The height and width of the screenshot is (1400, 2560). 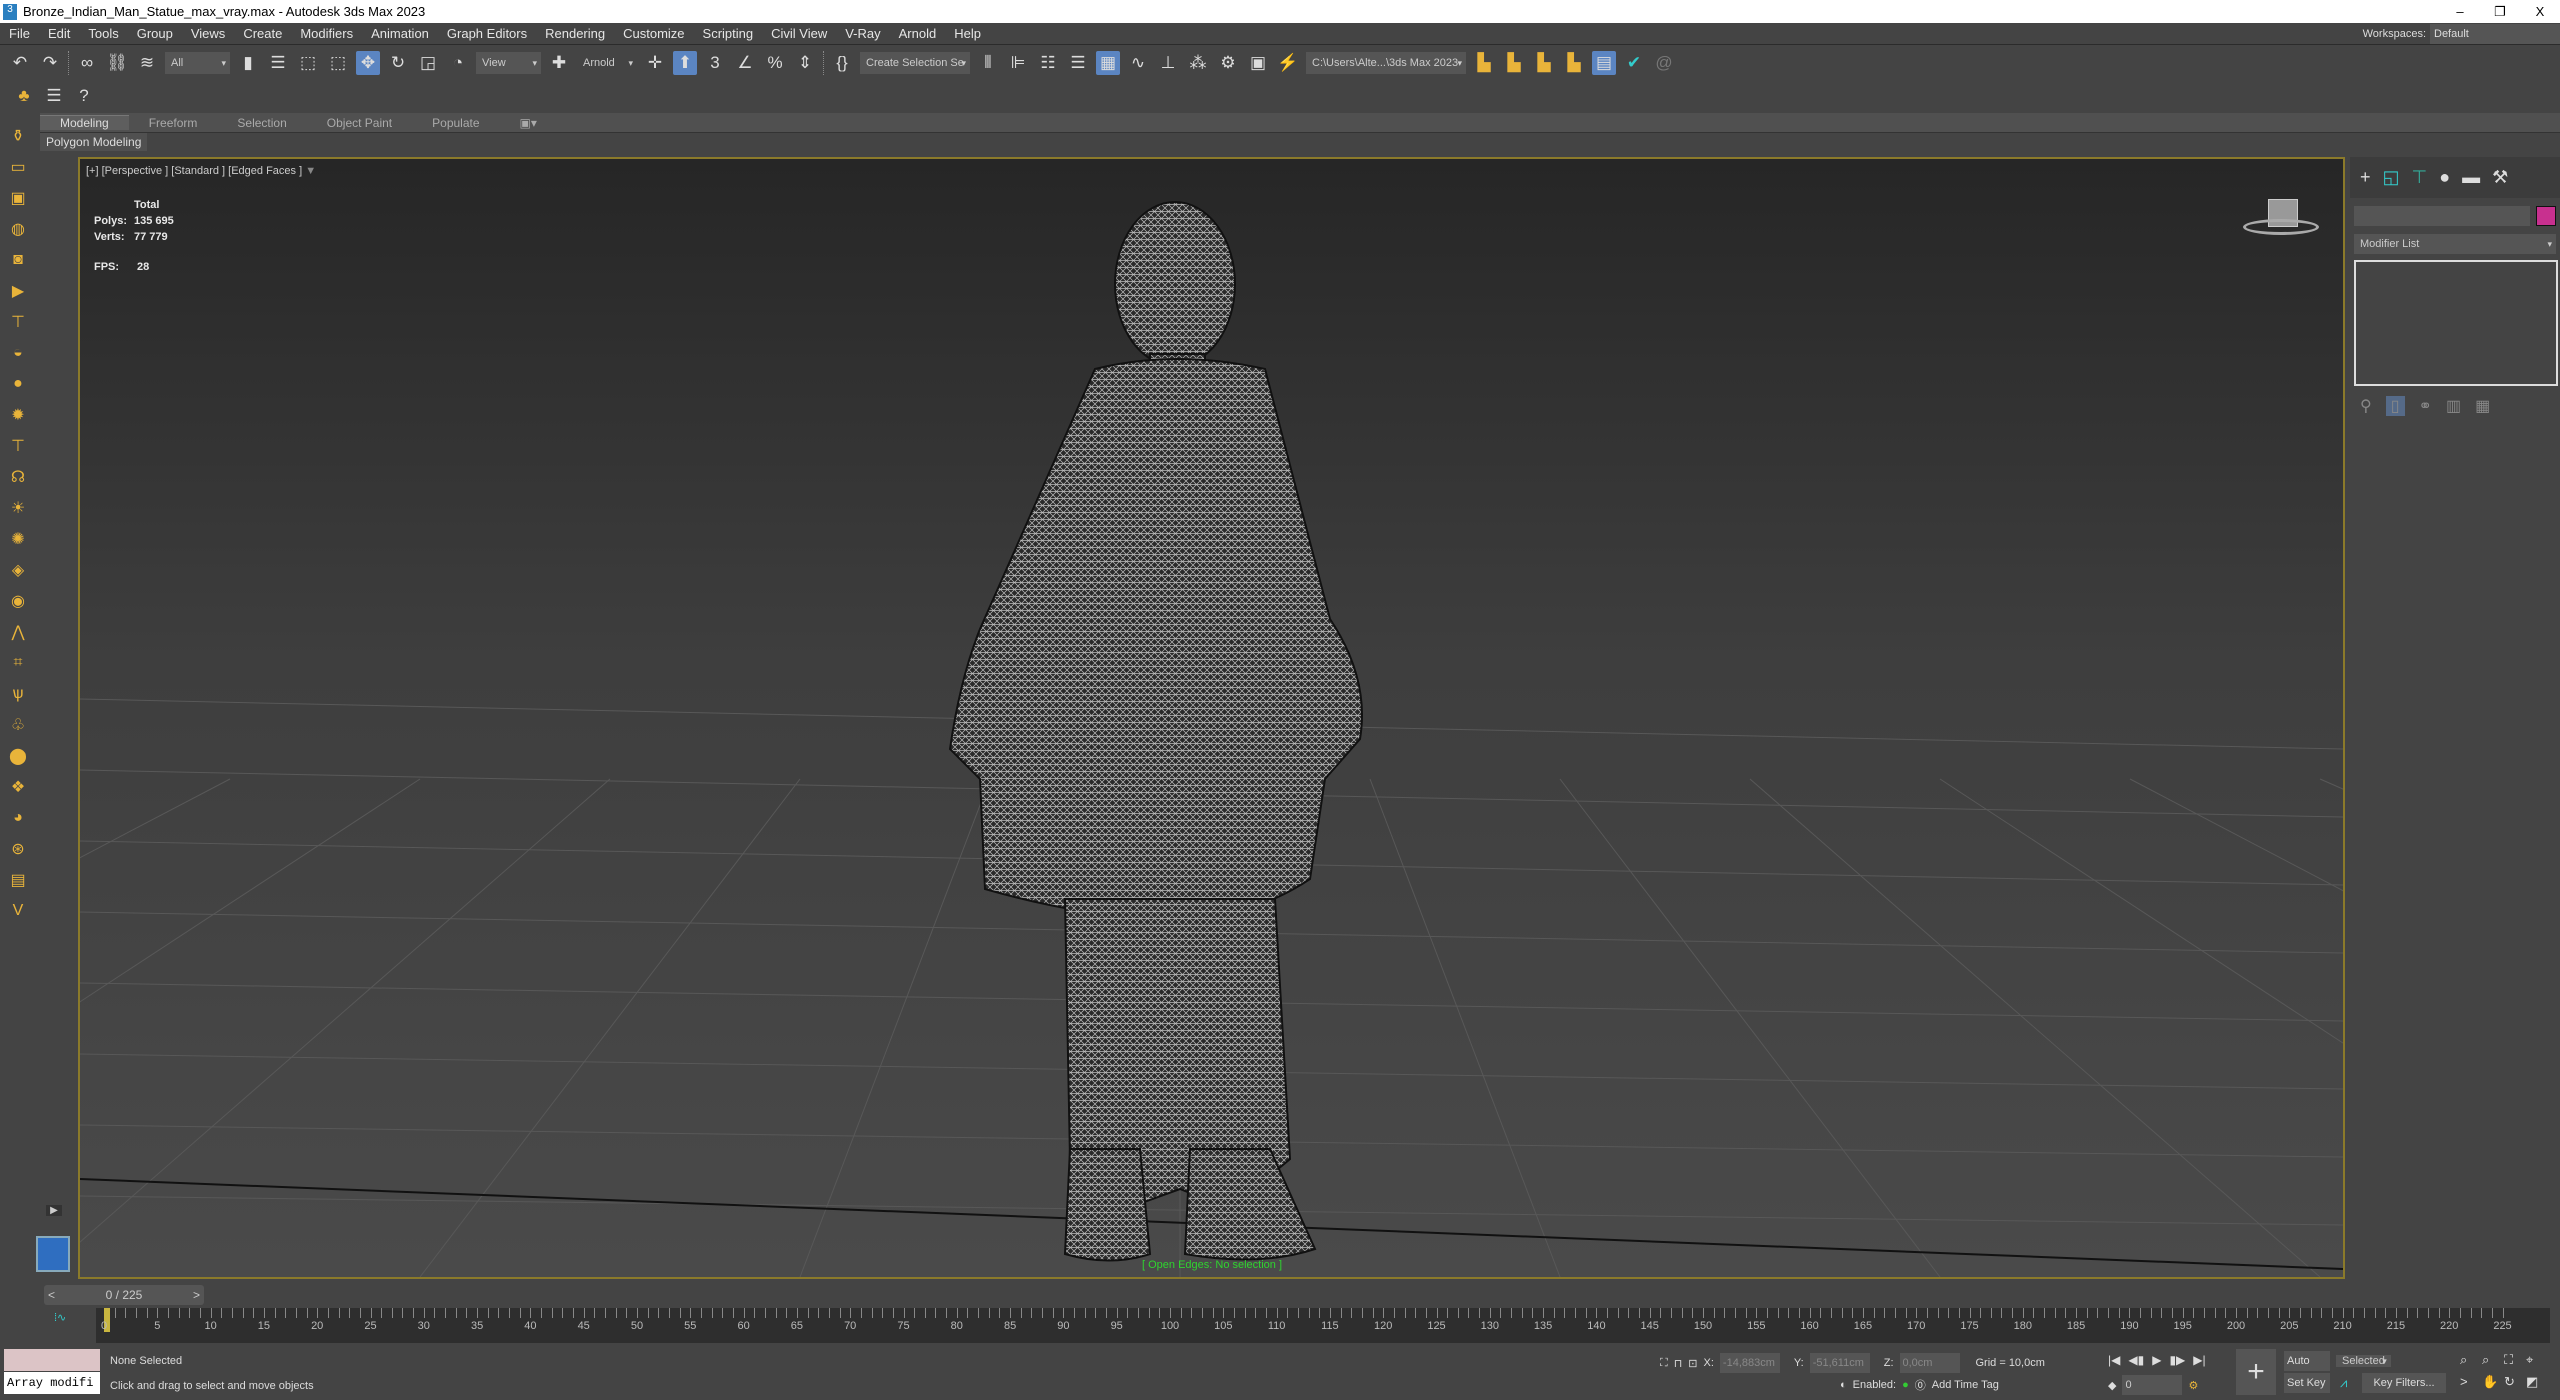 I want to click on minimize-button: –, so click(x=2460, y=11).